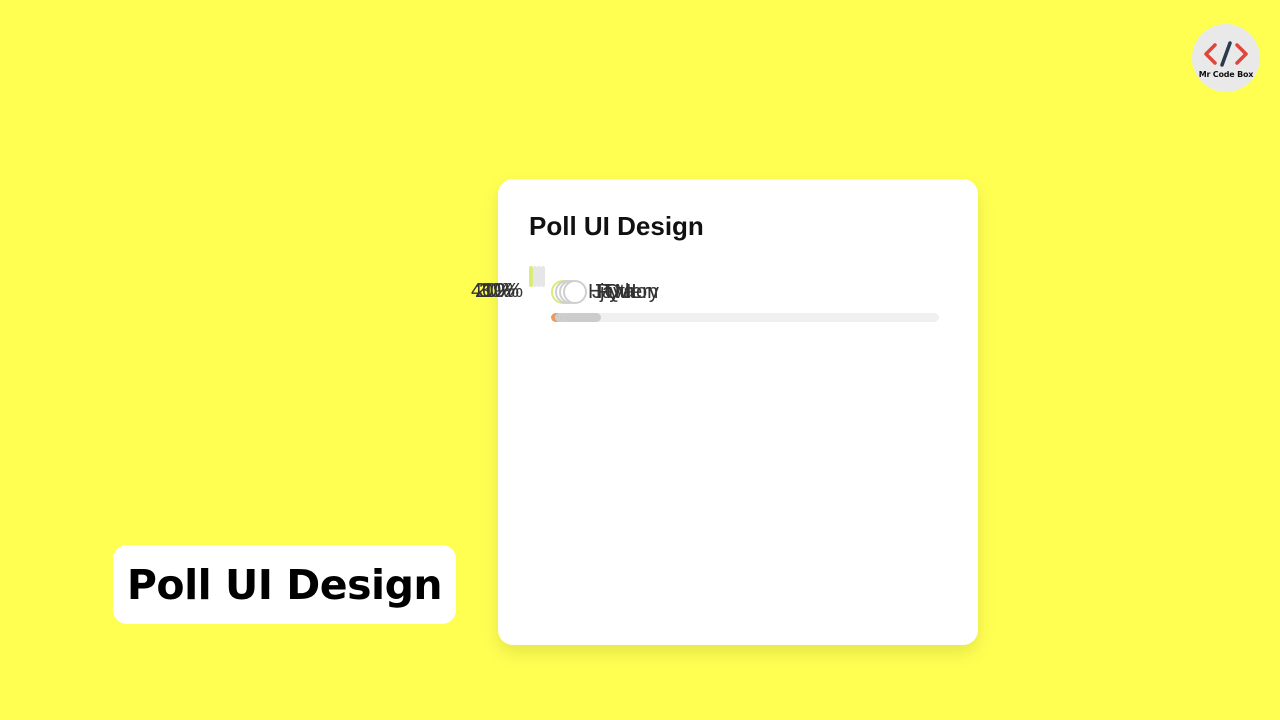  I want to click on poll-title: Poll UI Design, so click(616, 226).